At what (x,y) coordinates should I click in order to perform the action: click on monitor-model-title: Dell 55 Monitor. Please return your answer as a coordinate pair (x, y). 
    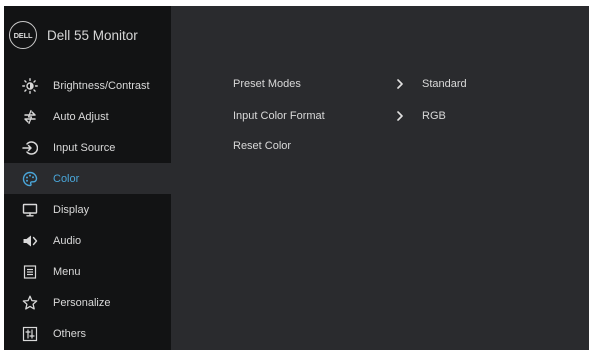
    Looking at the image, I should click on (92, 35).